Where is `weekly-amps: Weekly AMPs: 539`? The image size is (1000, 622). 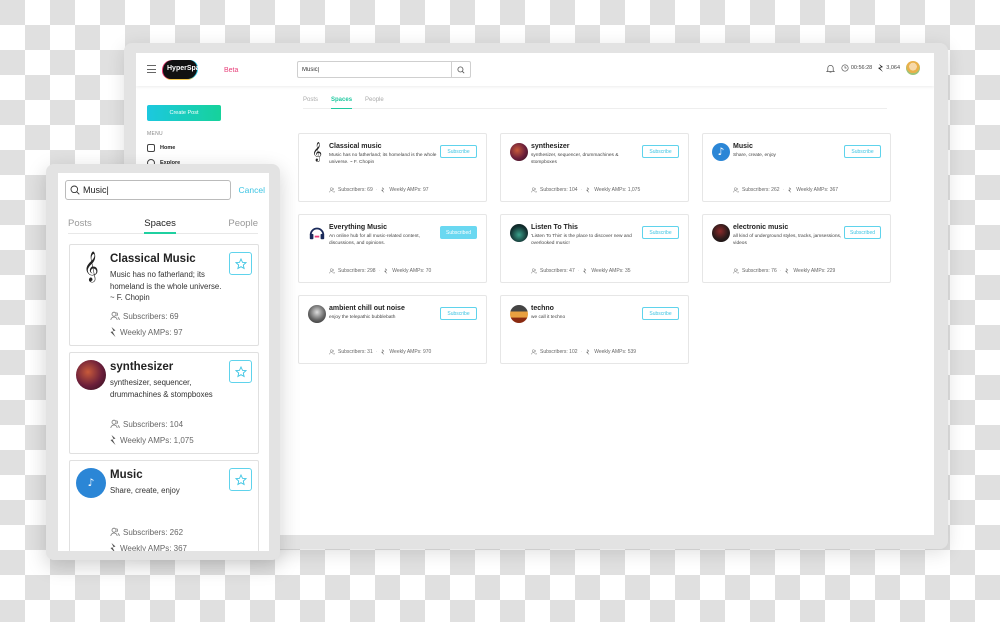 weekly-amps: Weekly AMPs: 539 is located at coordinates (615, 352).